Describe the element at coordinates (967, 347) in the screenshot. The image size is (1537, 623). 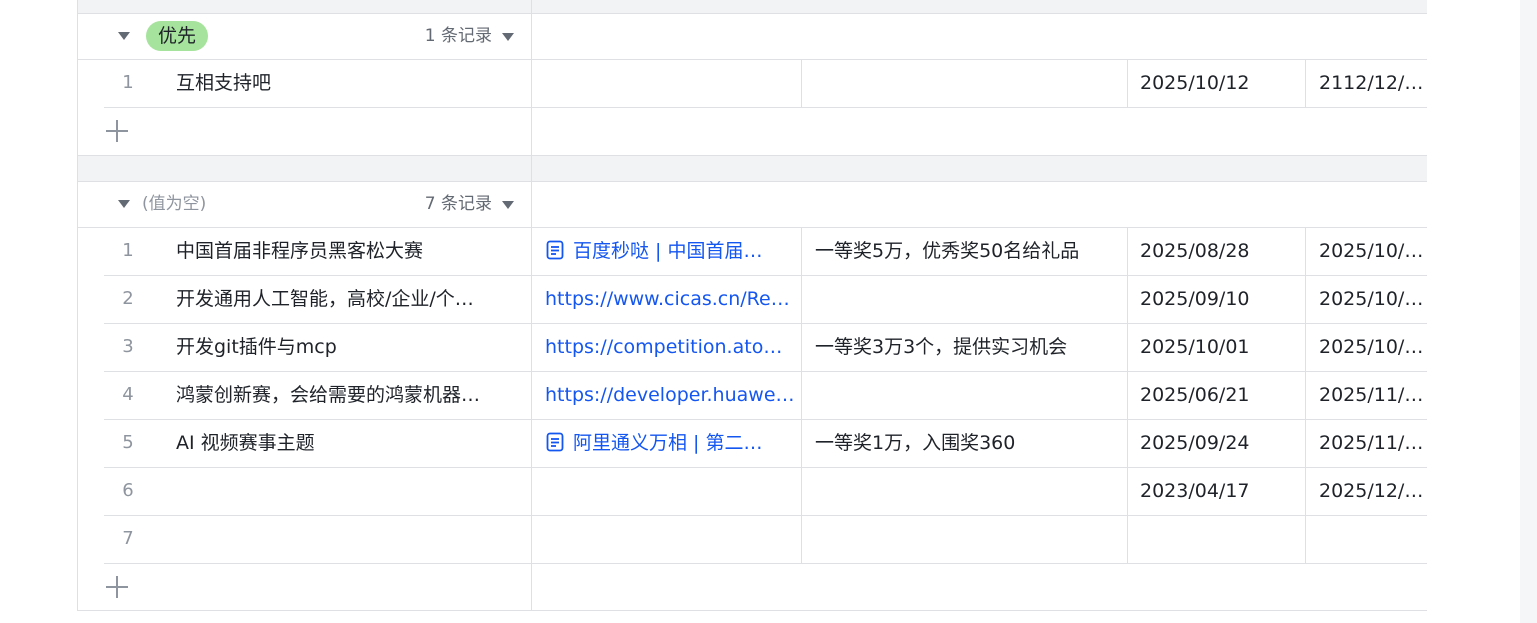
I see `note-cell: 一等奖3万3个，提供实习机会` at that location.